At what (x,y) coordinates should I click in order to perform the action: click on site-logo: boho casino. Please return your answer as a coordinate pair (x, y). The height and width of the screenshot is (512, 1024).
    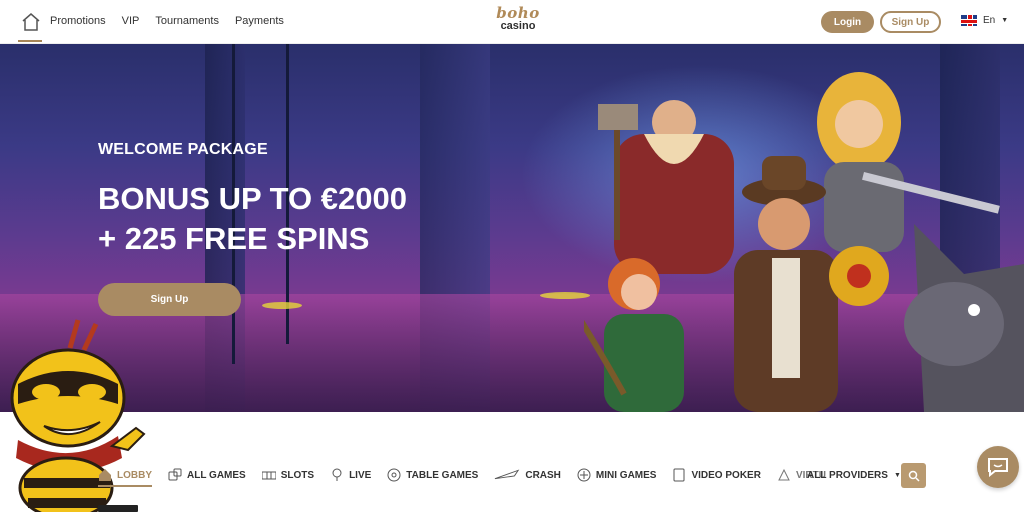
    Looking at the image, I should click on (518, 22).